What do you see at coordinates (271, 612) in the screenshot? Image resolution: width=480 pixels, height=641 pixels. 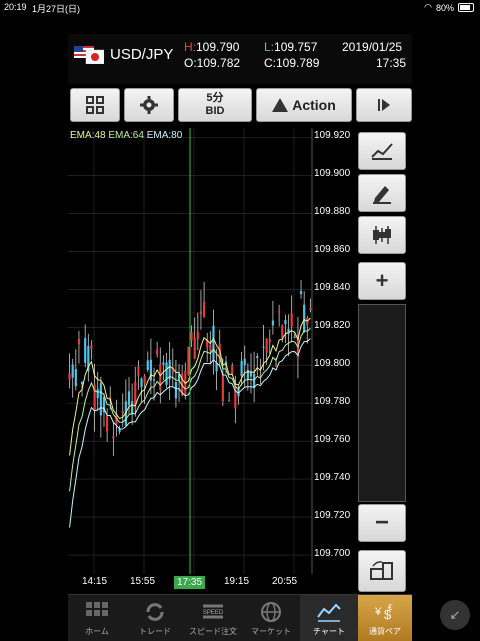 I see `globe-icon` at bounding box center [271, 612].